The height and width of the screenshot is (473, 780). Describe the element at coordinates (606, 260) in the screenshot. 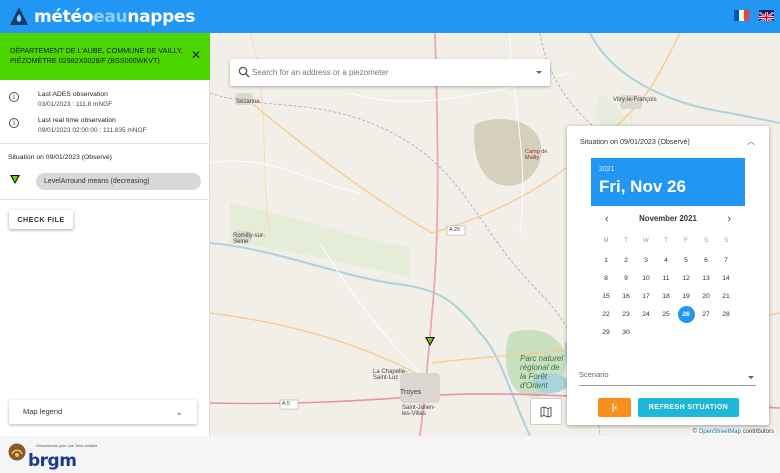

I see `calendar-day: 1` at that location.